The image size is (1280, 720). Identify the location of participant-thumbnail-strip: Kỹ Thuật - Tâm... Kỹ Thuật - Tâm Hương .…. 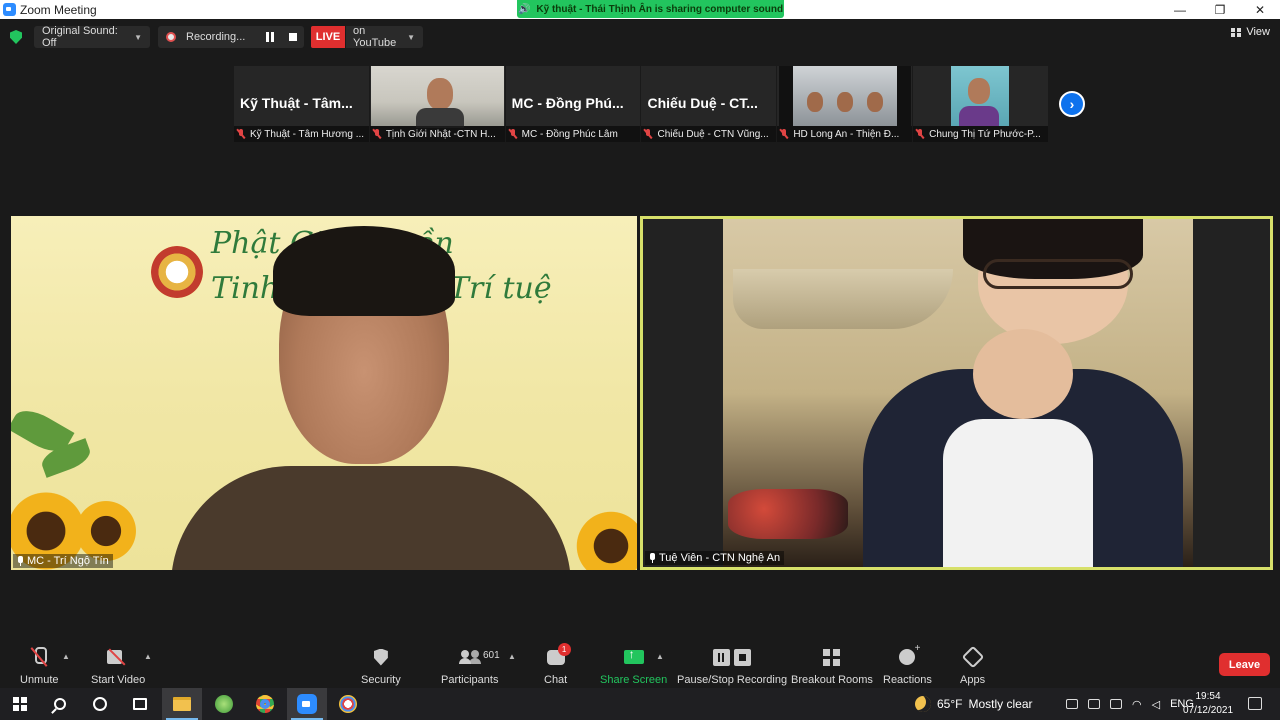
(641, 104).